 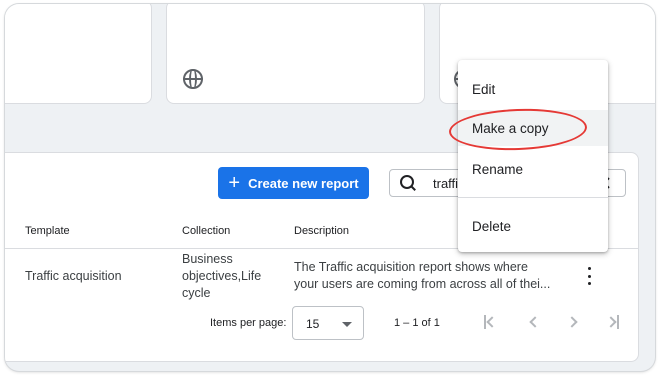 I want to click on search-icon, so click(x=408, y=183).